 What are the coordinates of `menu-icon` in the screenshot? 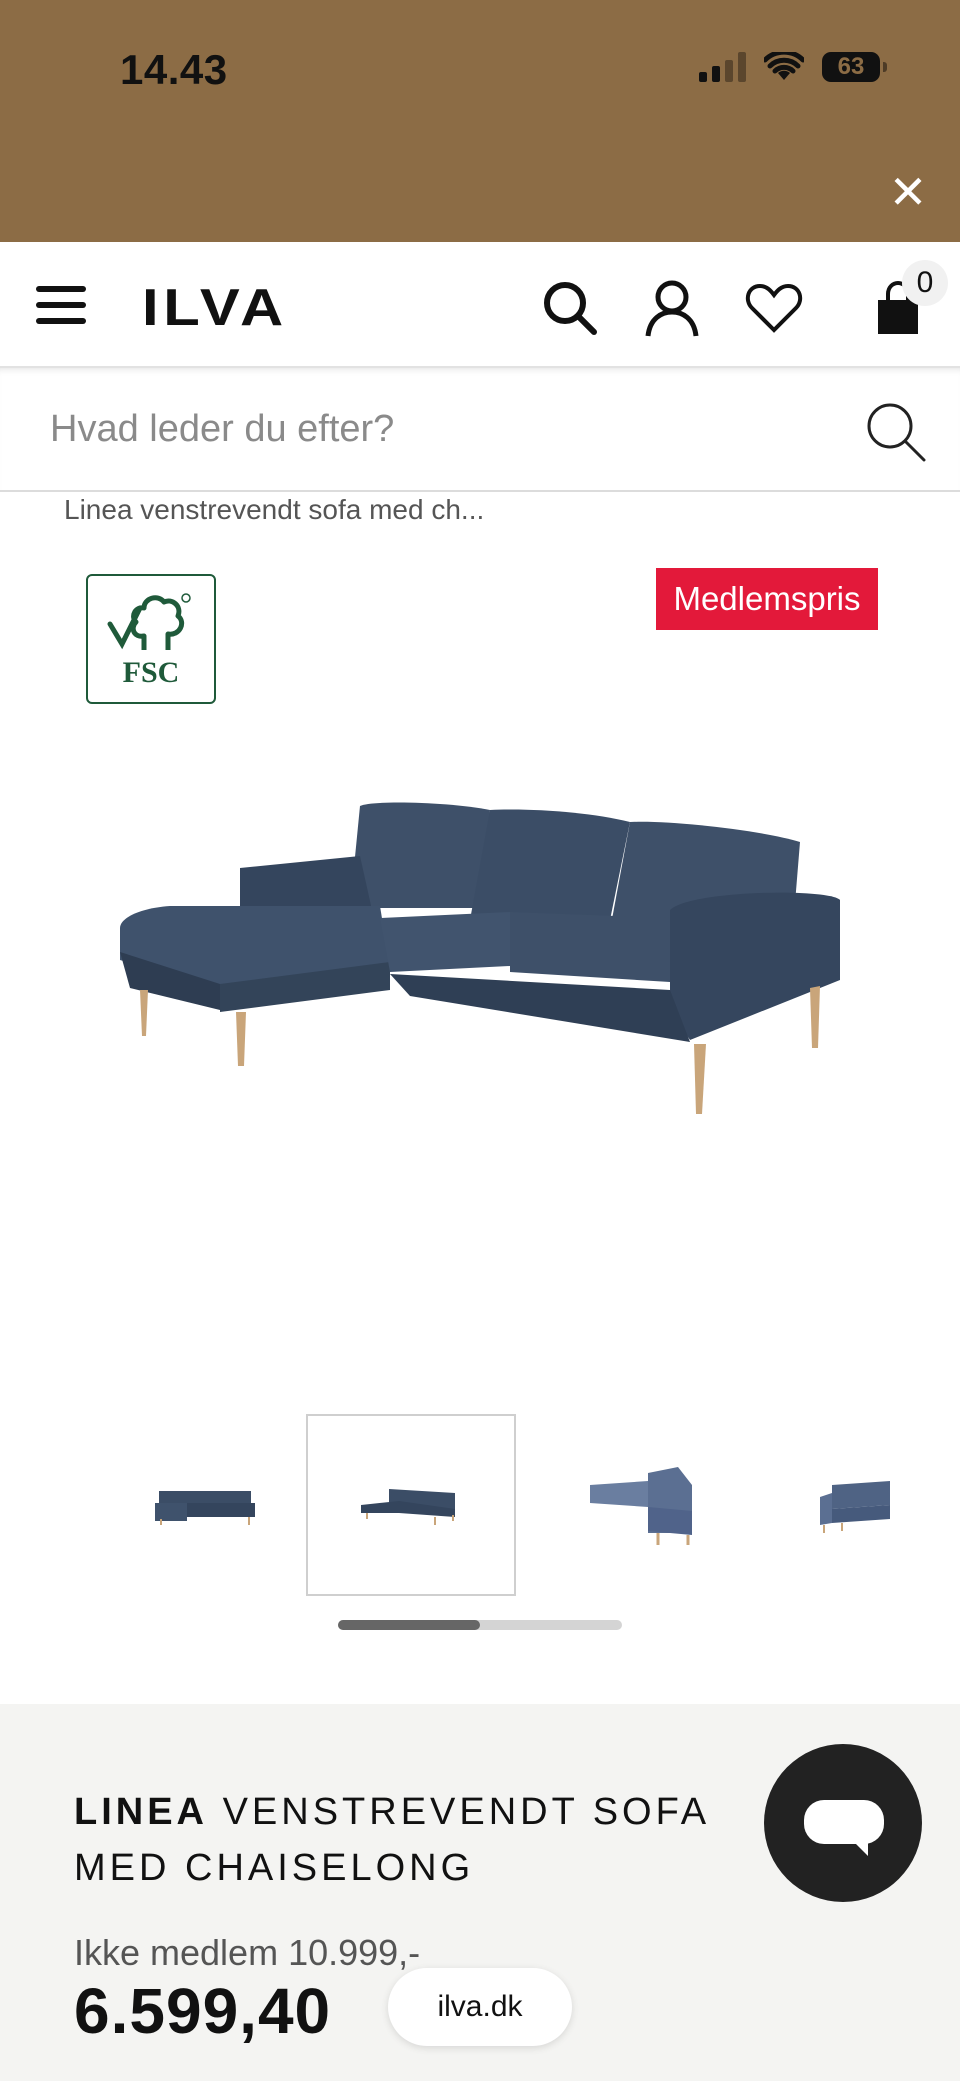 It's located at (61, 306).